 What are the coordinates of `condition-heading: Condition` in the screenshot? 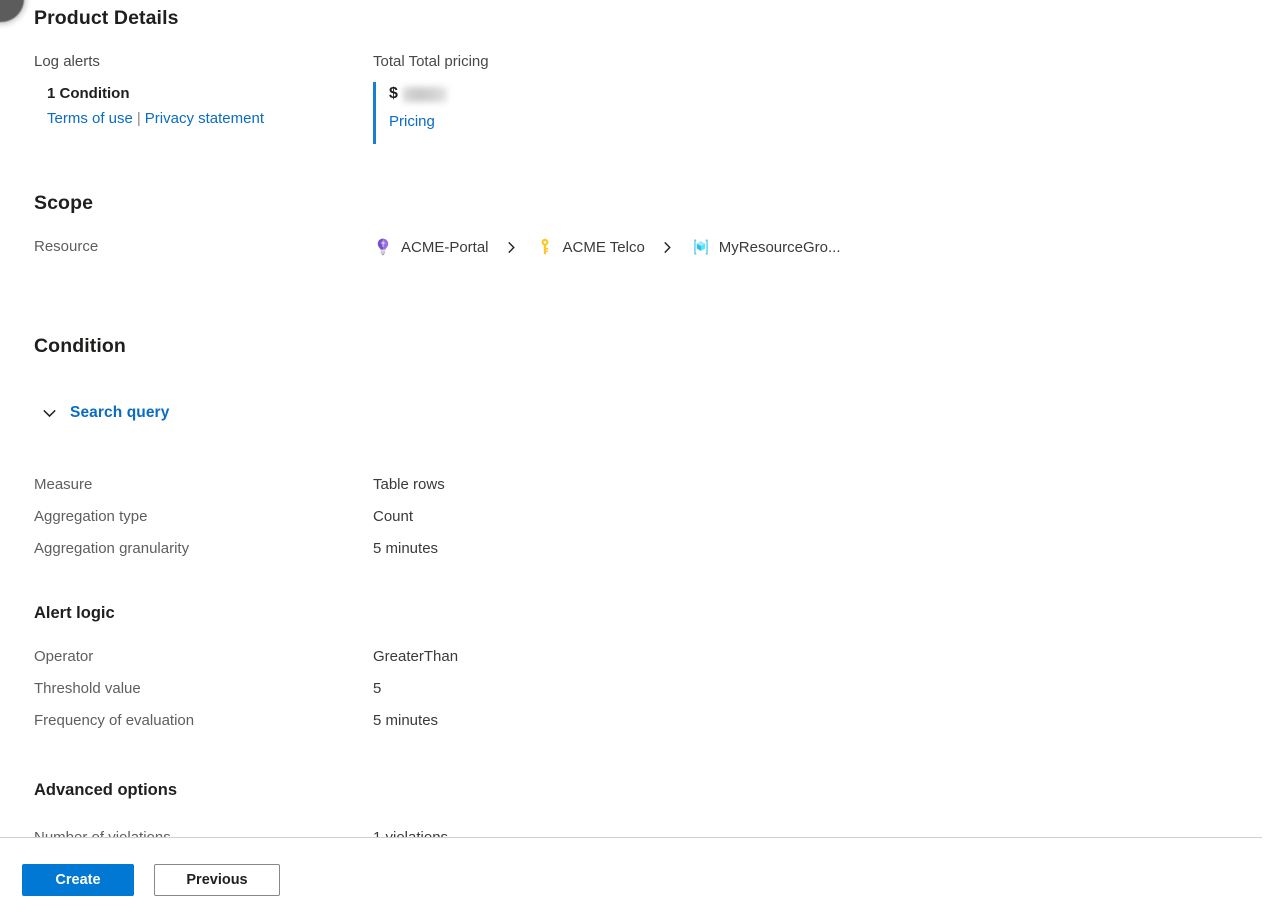 It's located at (80, 346).